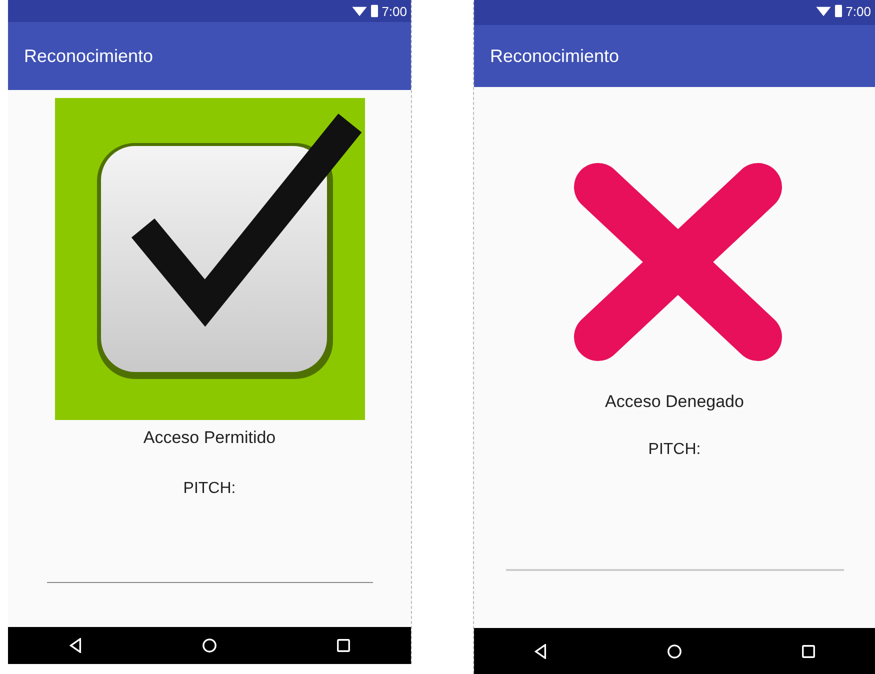 The width and height of the screenshot is (875, 674). What do you see at coordinates (674, 402) in the screenshot?
I see `result-text: Acceso Denegado` at bounding box center [674, 402].